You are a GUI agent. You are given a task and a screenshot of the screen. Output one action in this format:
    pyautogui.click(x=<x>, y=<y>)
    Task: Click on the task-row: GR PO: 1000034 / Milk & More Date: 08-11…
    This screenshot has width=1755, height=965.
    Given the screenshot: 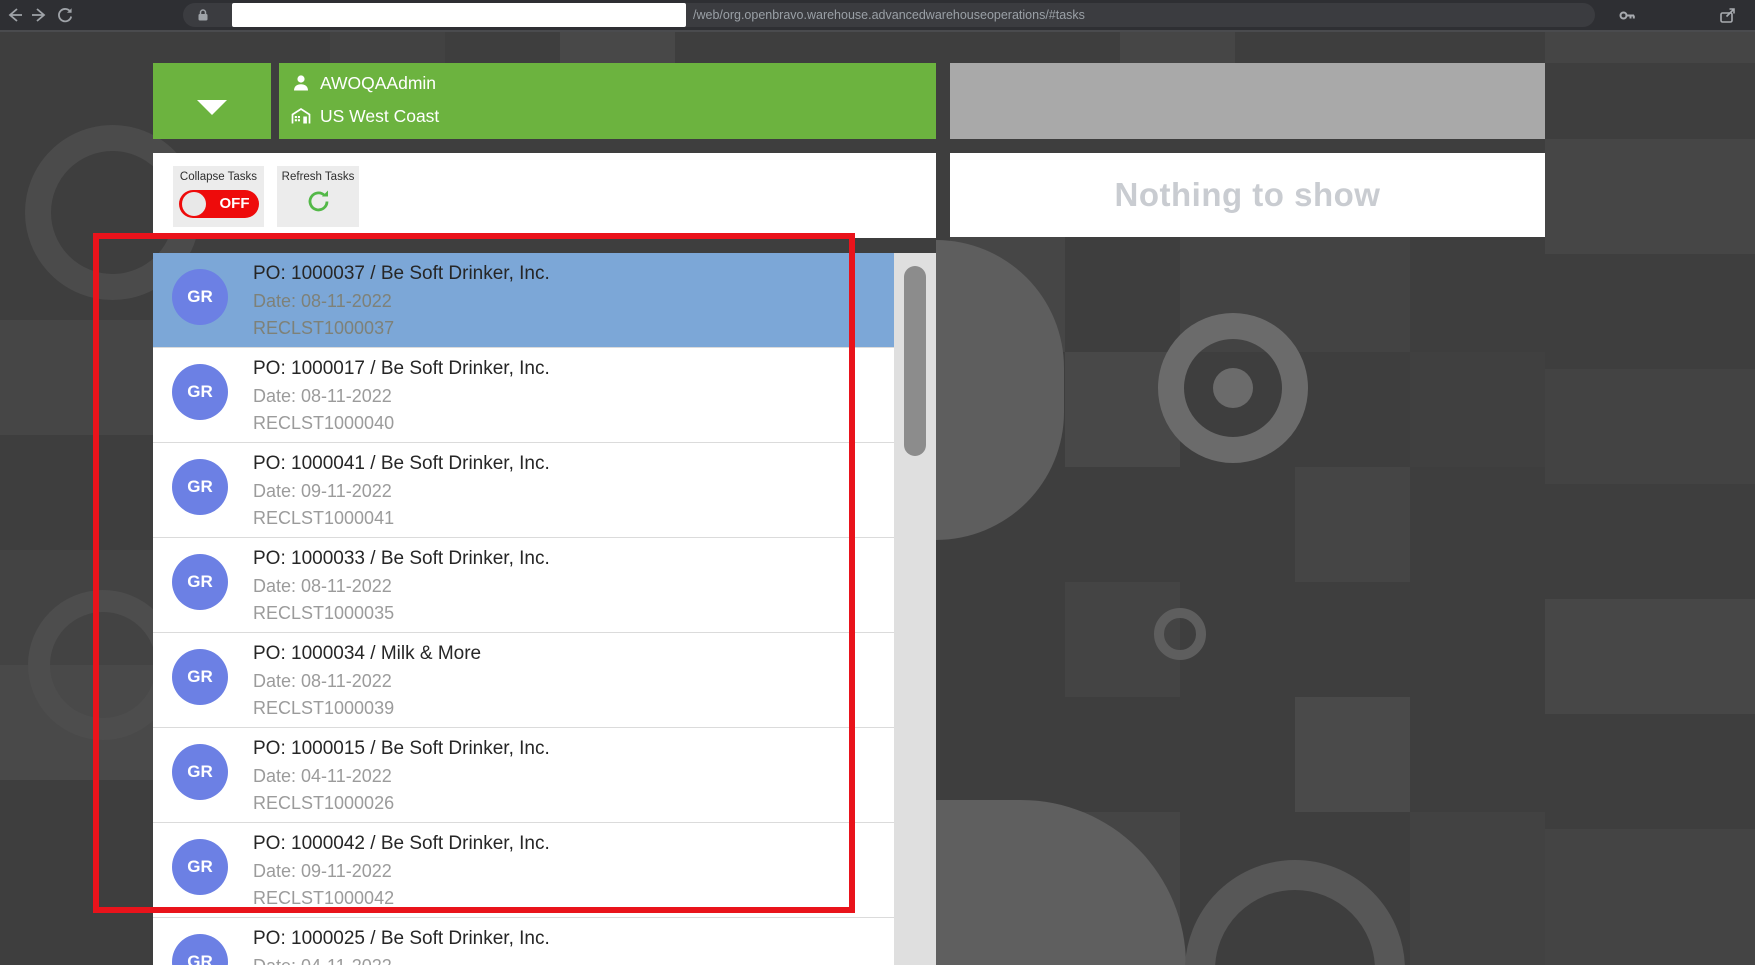 What is the action you would take?
    pyautogui.click(x=523, y=680)
    